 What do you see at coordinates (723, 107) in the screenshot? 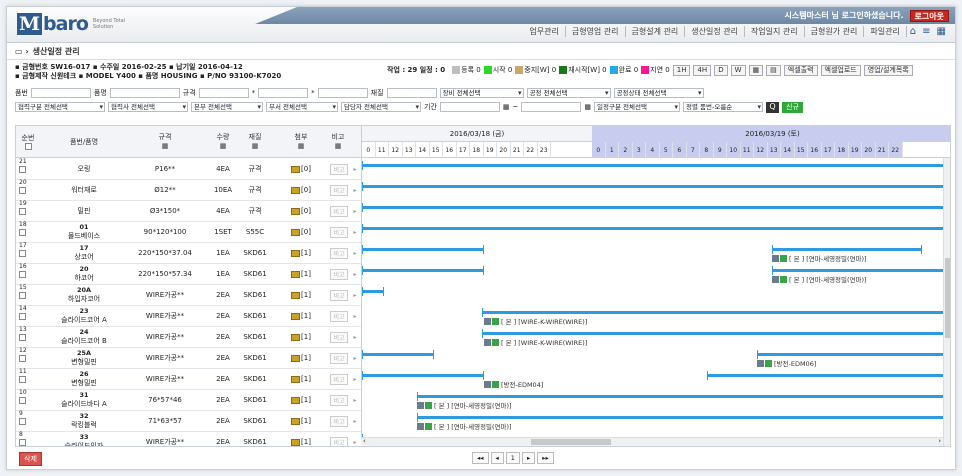
I see `sort-select: 정렬 품번-오름순` at bounding box center [723, 107].